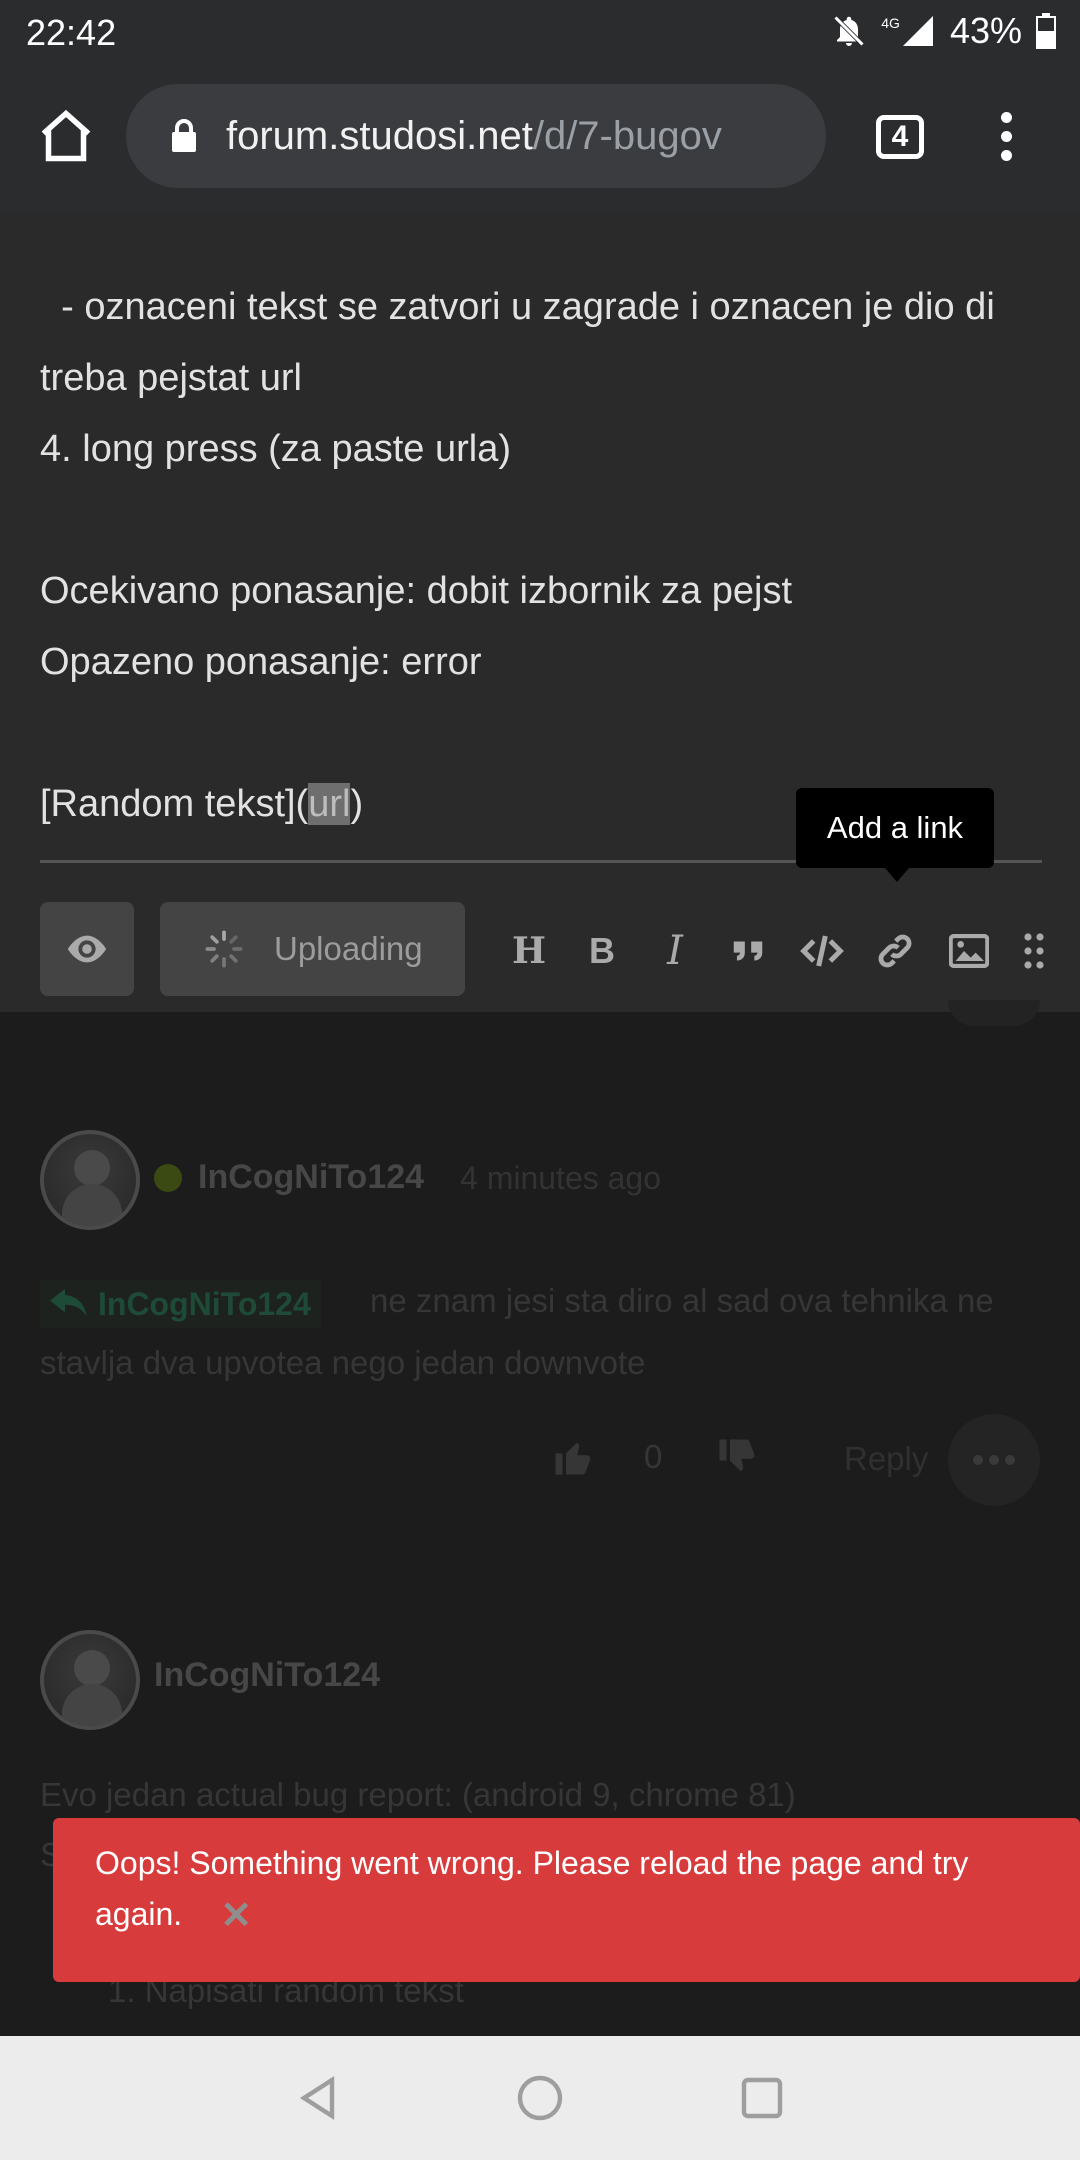 The height and width of the screenshot is (2160, 1080). I want to click on quote-icon, so click(748, 951).